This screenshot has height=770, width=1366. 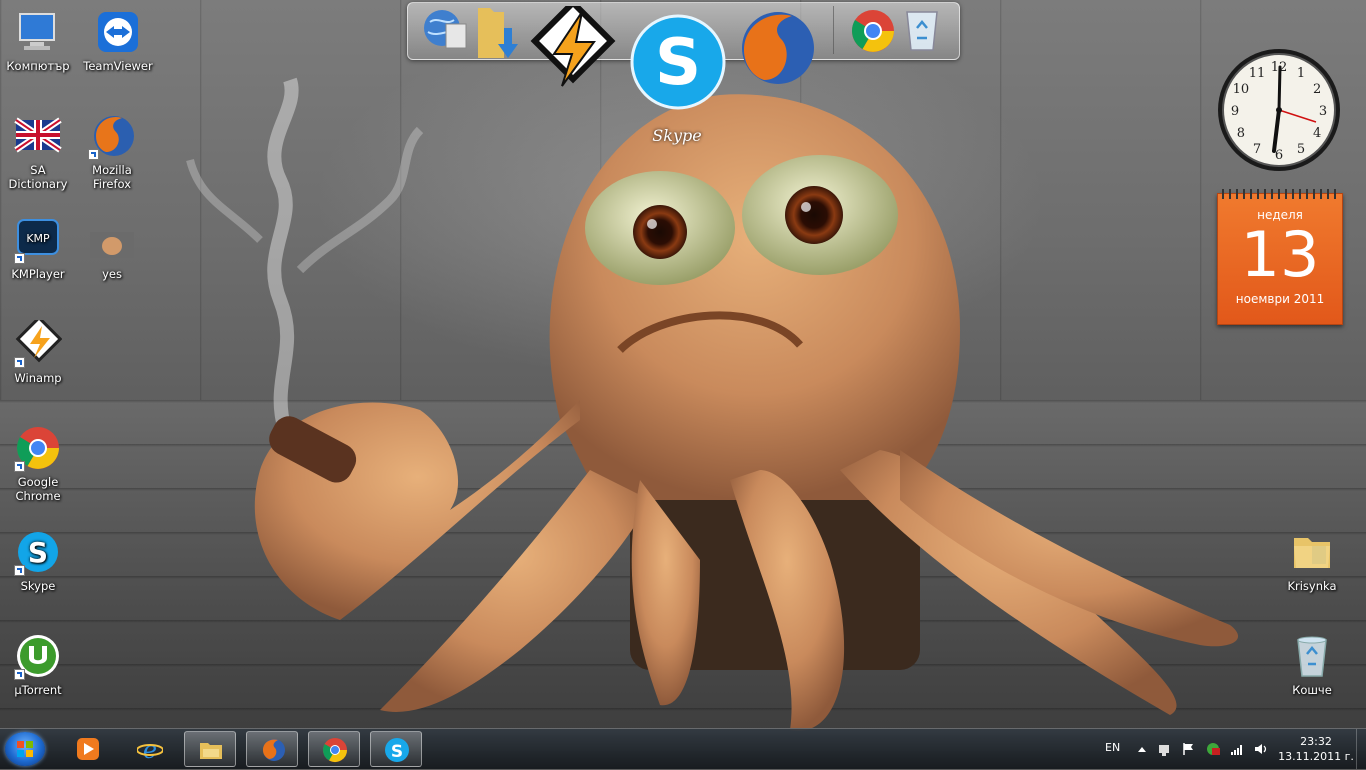 What do you see at coordinates (1312, 690) in the screenshot?
I see `desktop-icon-label: Кошче` at bounding box center [1312, 690].